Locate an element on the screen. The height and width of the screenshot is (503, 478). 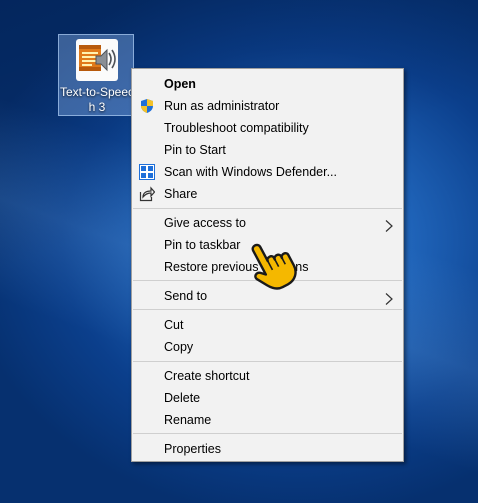
menu-item-open: Open is located at coordinates (267, 84).